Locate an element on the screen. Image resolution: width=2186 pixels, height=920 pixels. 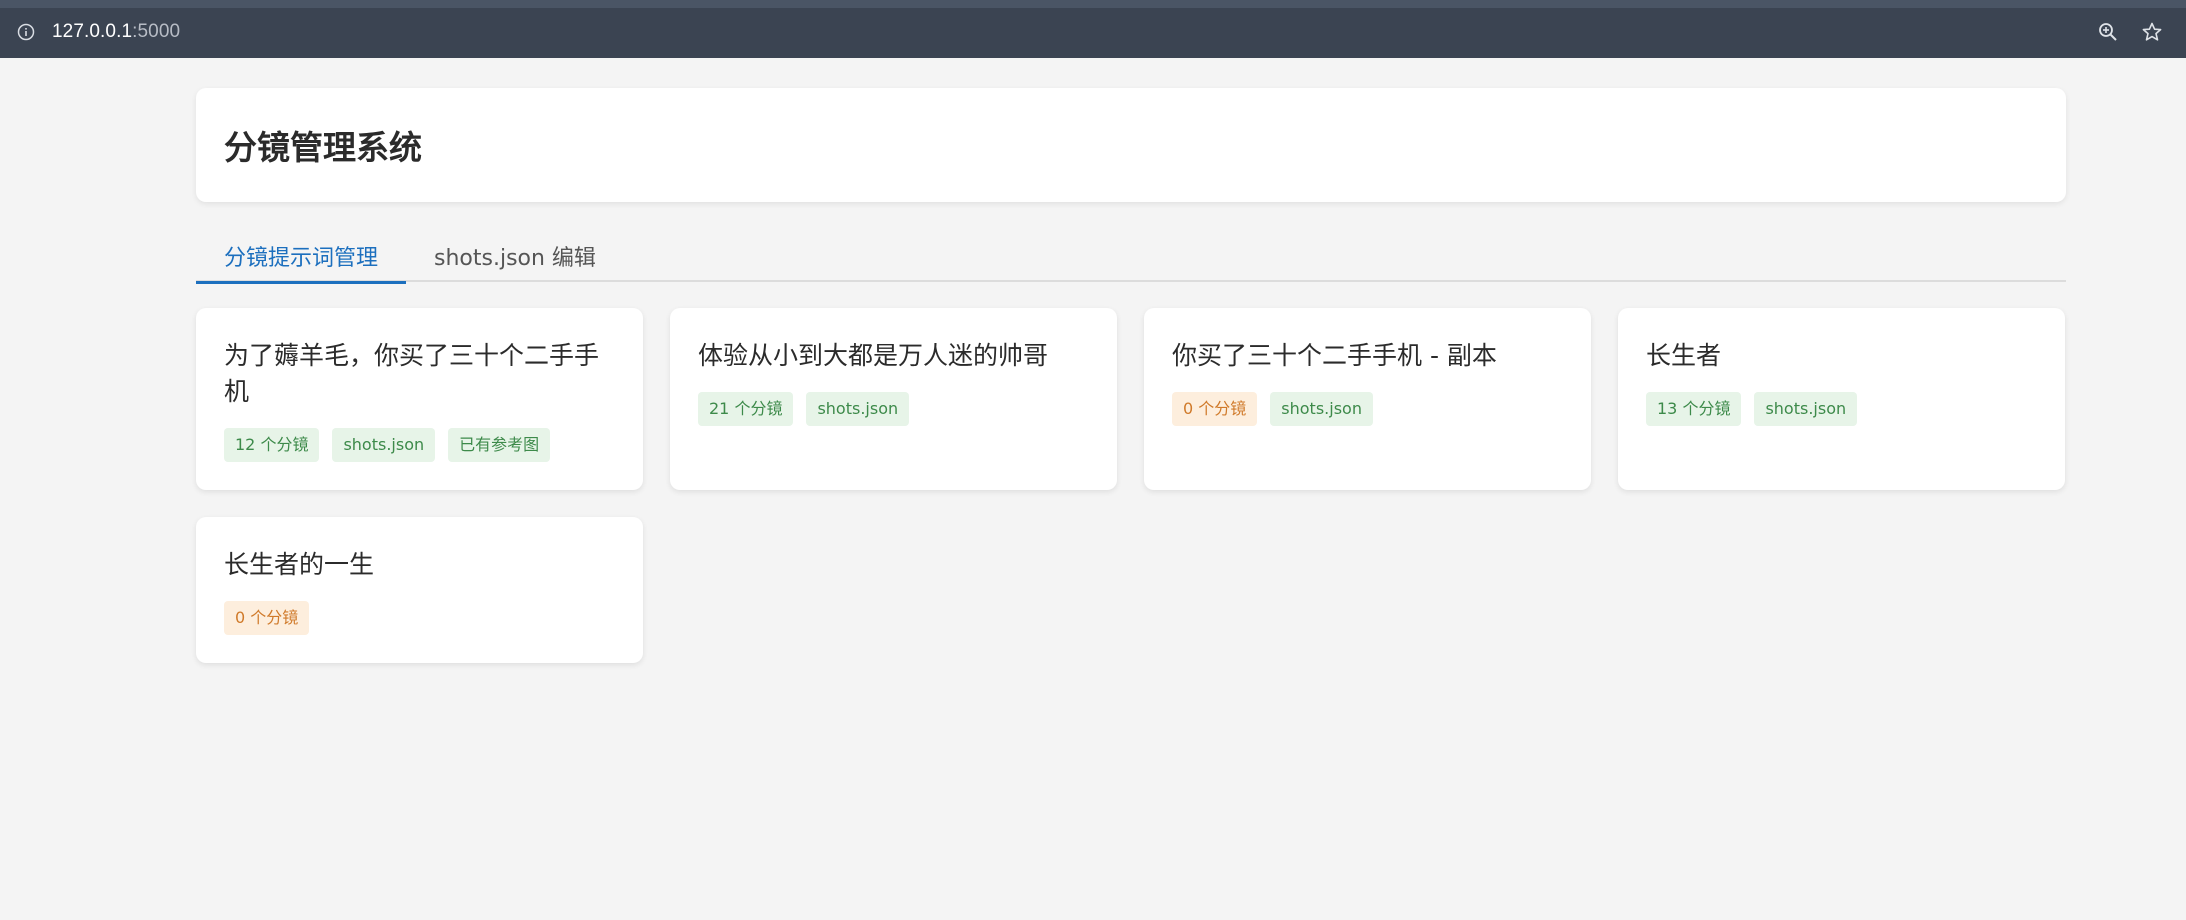
badge-list: 0 个分镜 is located at coordinates (419, 618).